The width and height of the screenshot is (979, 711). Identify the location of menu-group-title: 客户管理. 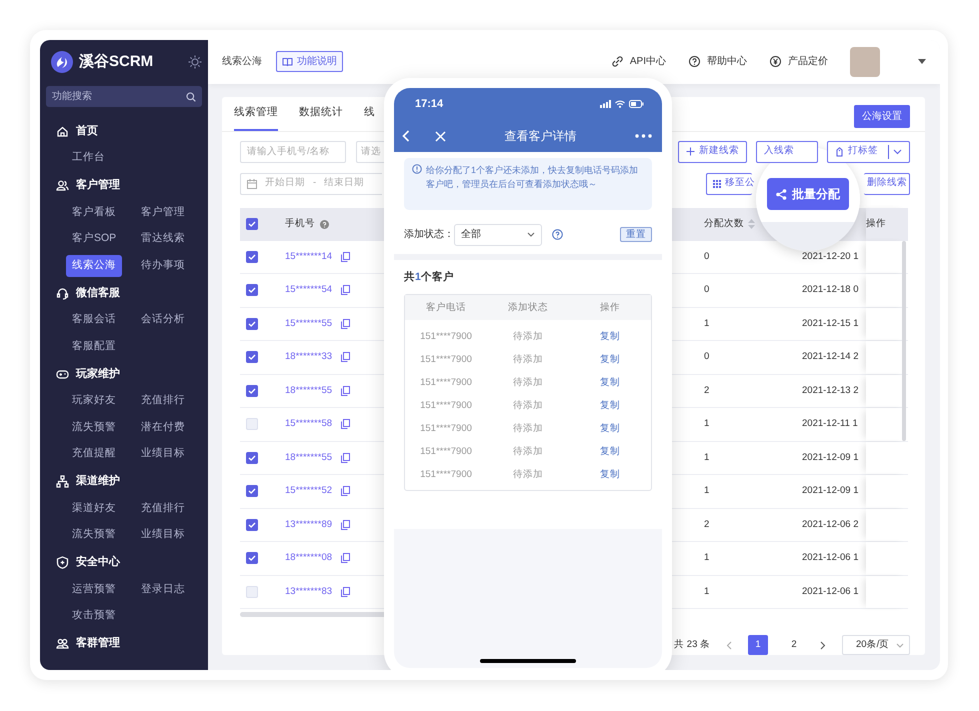
(98, 185).